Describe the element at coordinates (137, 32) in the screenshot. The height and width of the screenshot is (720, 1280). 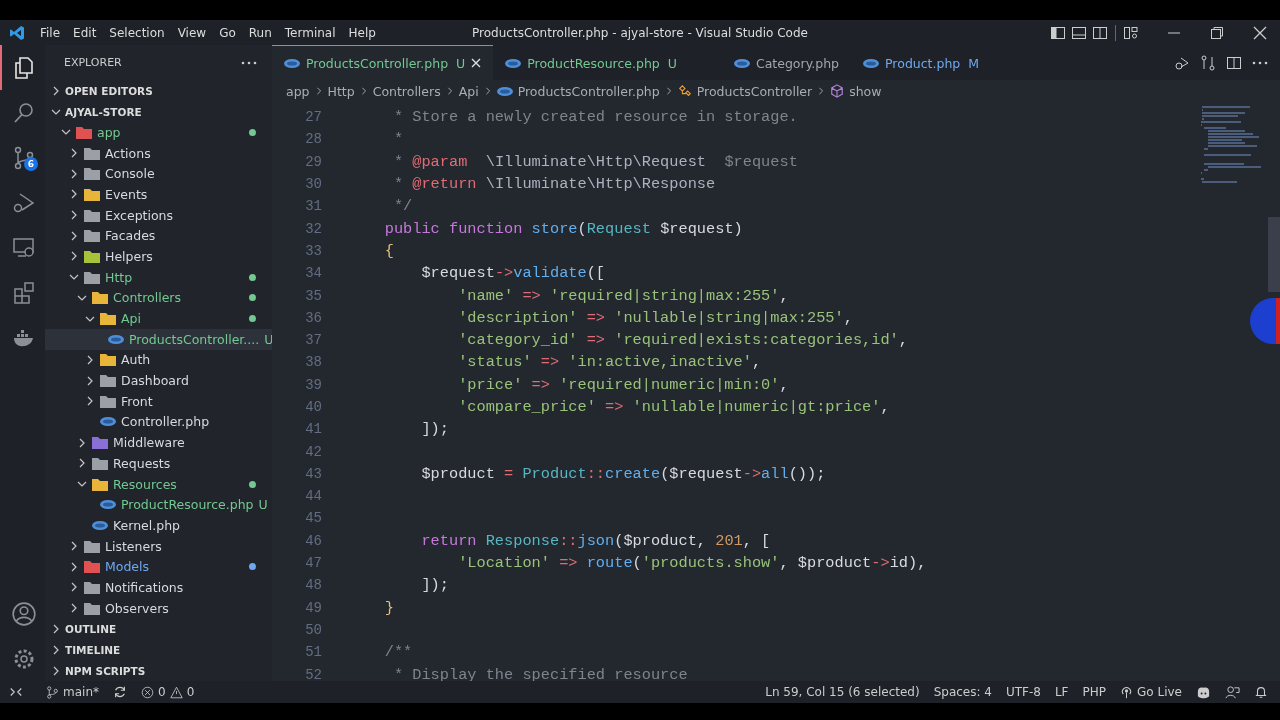
I see `menu-item: Selection` at that location.